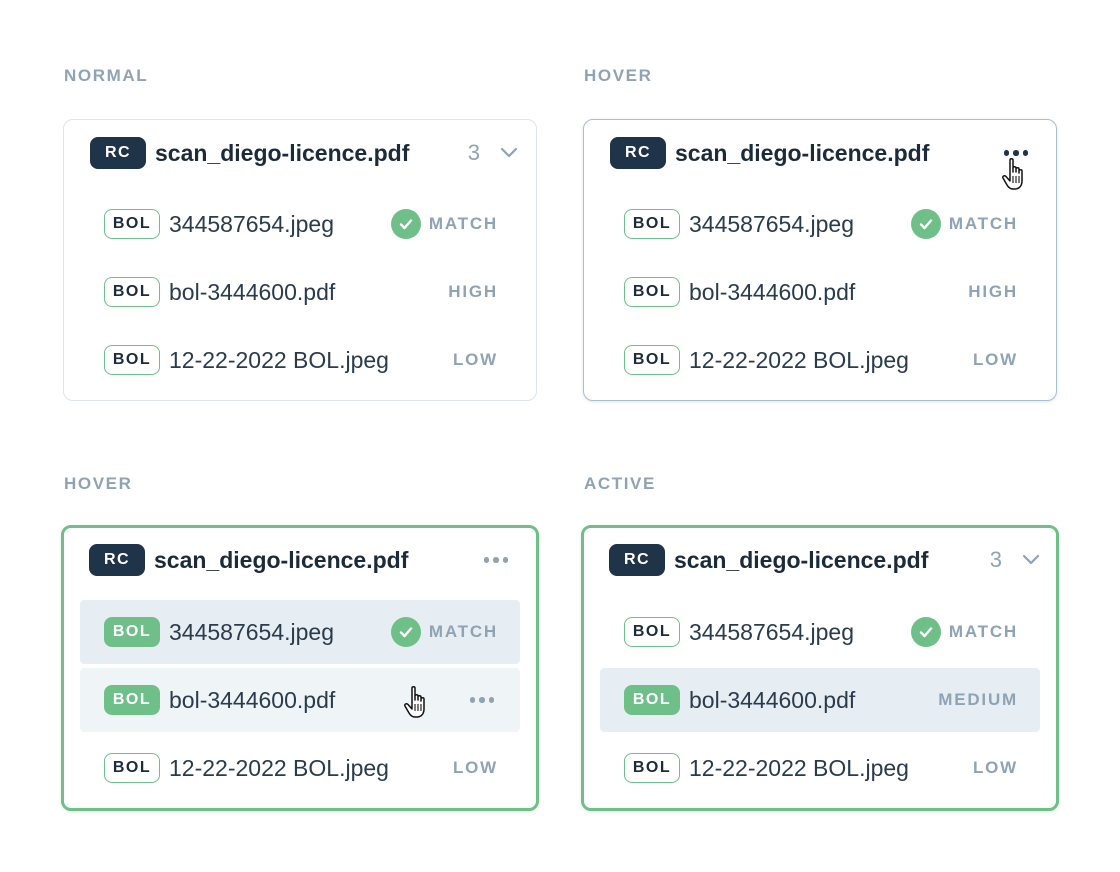 The height and width of the screenshot is (872, 1120). I want to click on file-row: BOL bol-3444600.pdf, so click(300, 700).